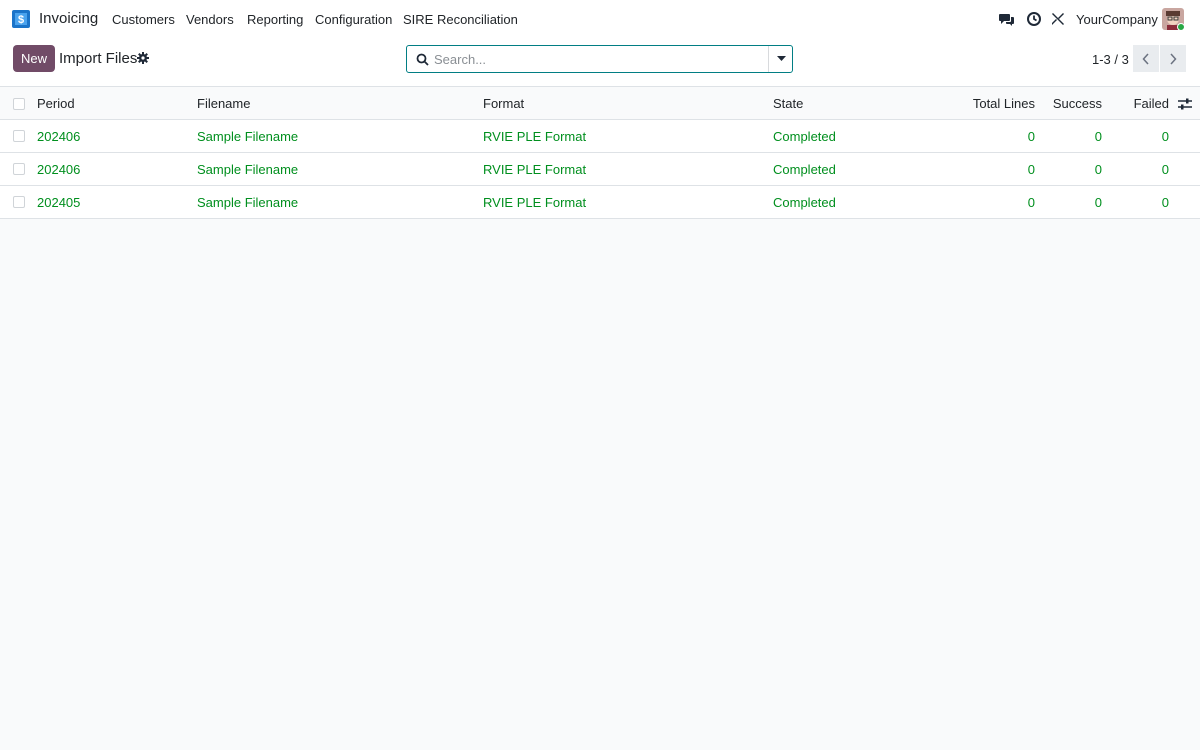 This screenshot has width=1200, height=750. Describe the element at coordinates (422, 59) in the screenshot. I see `search-icon` at that location.